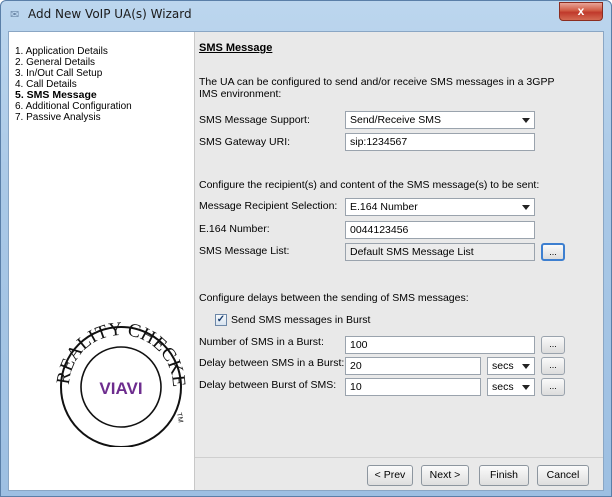  Describe the element at coordinates (261, 342) in the screenshot. I see `num-burst-label: Number of SMS in a Burst:` at that location.